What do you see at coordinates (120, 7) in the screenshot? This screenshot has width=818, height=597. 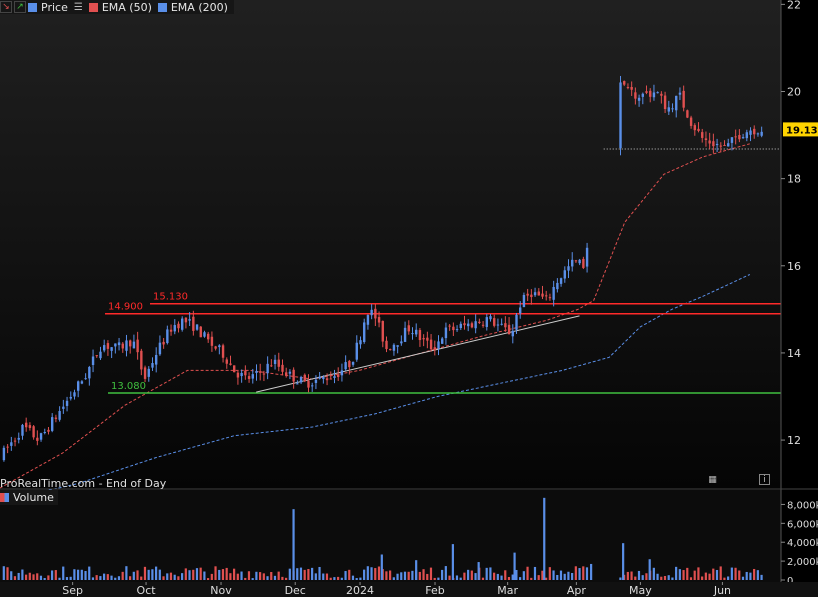 I see `legend-item-ema50: EMA (50)` at bounding box center [120, 7].